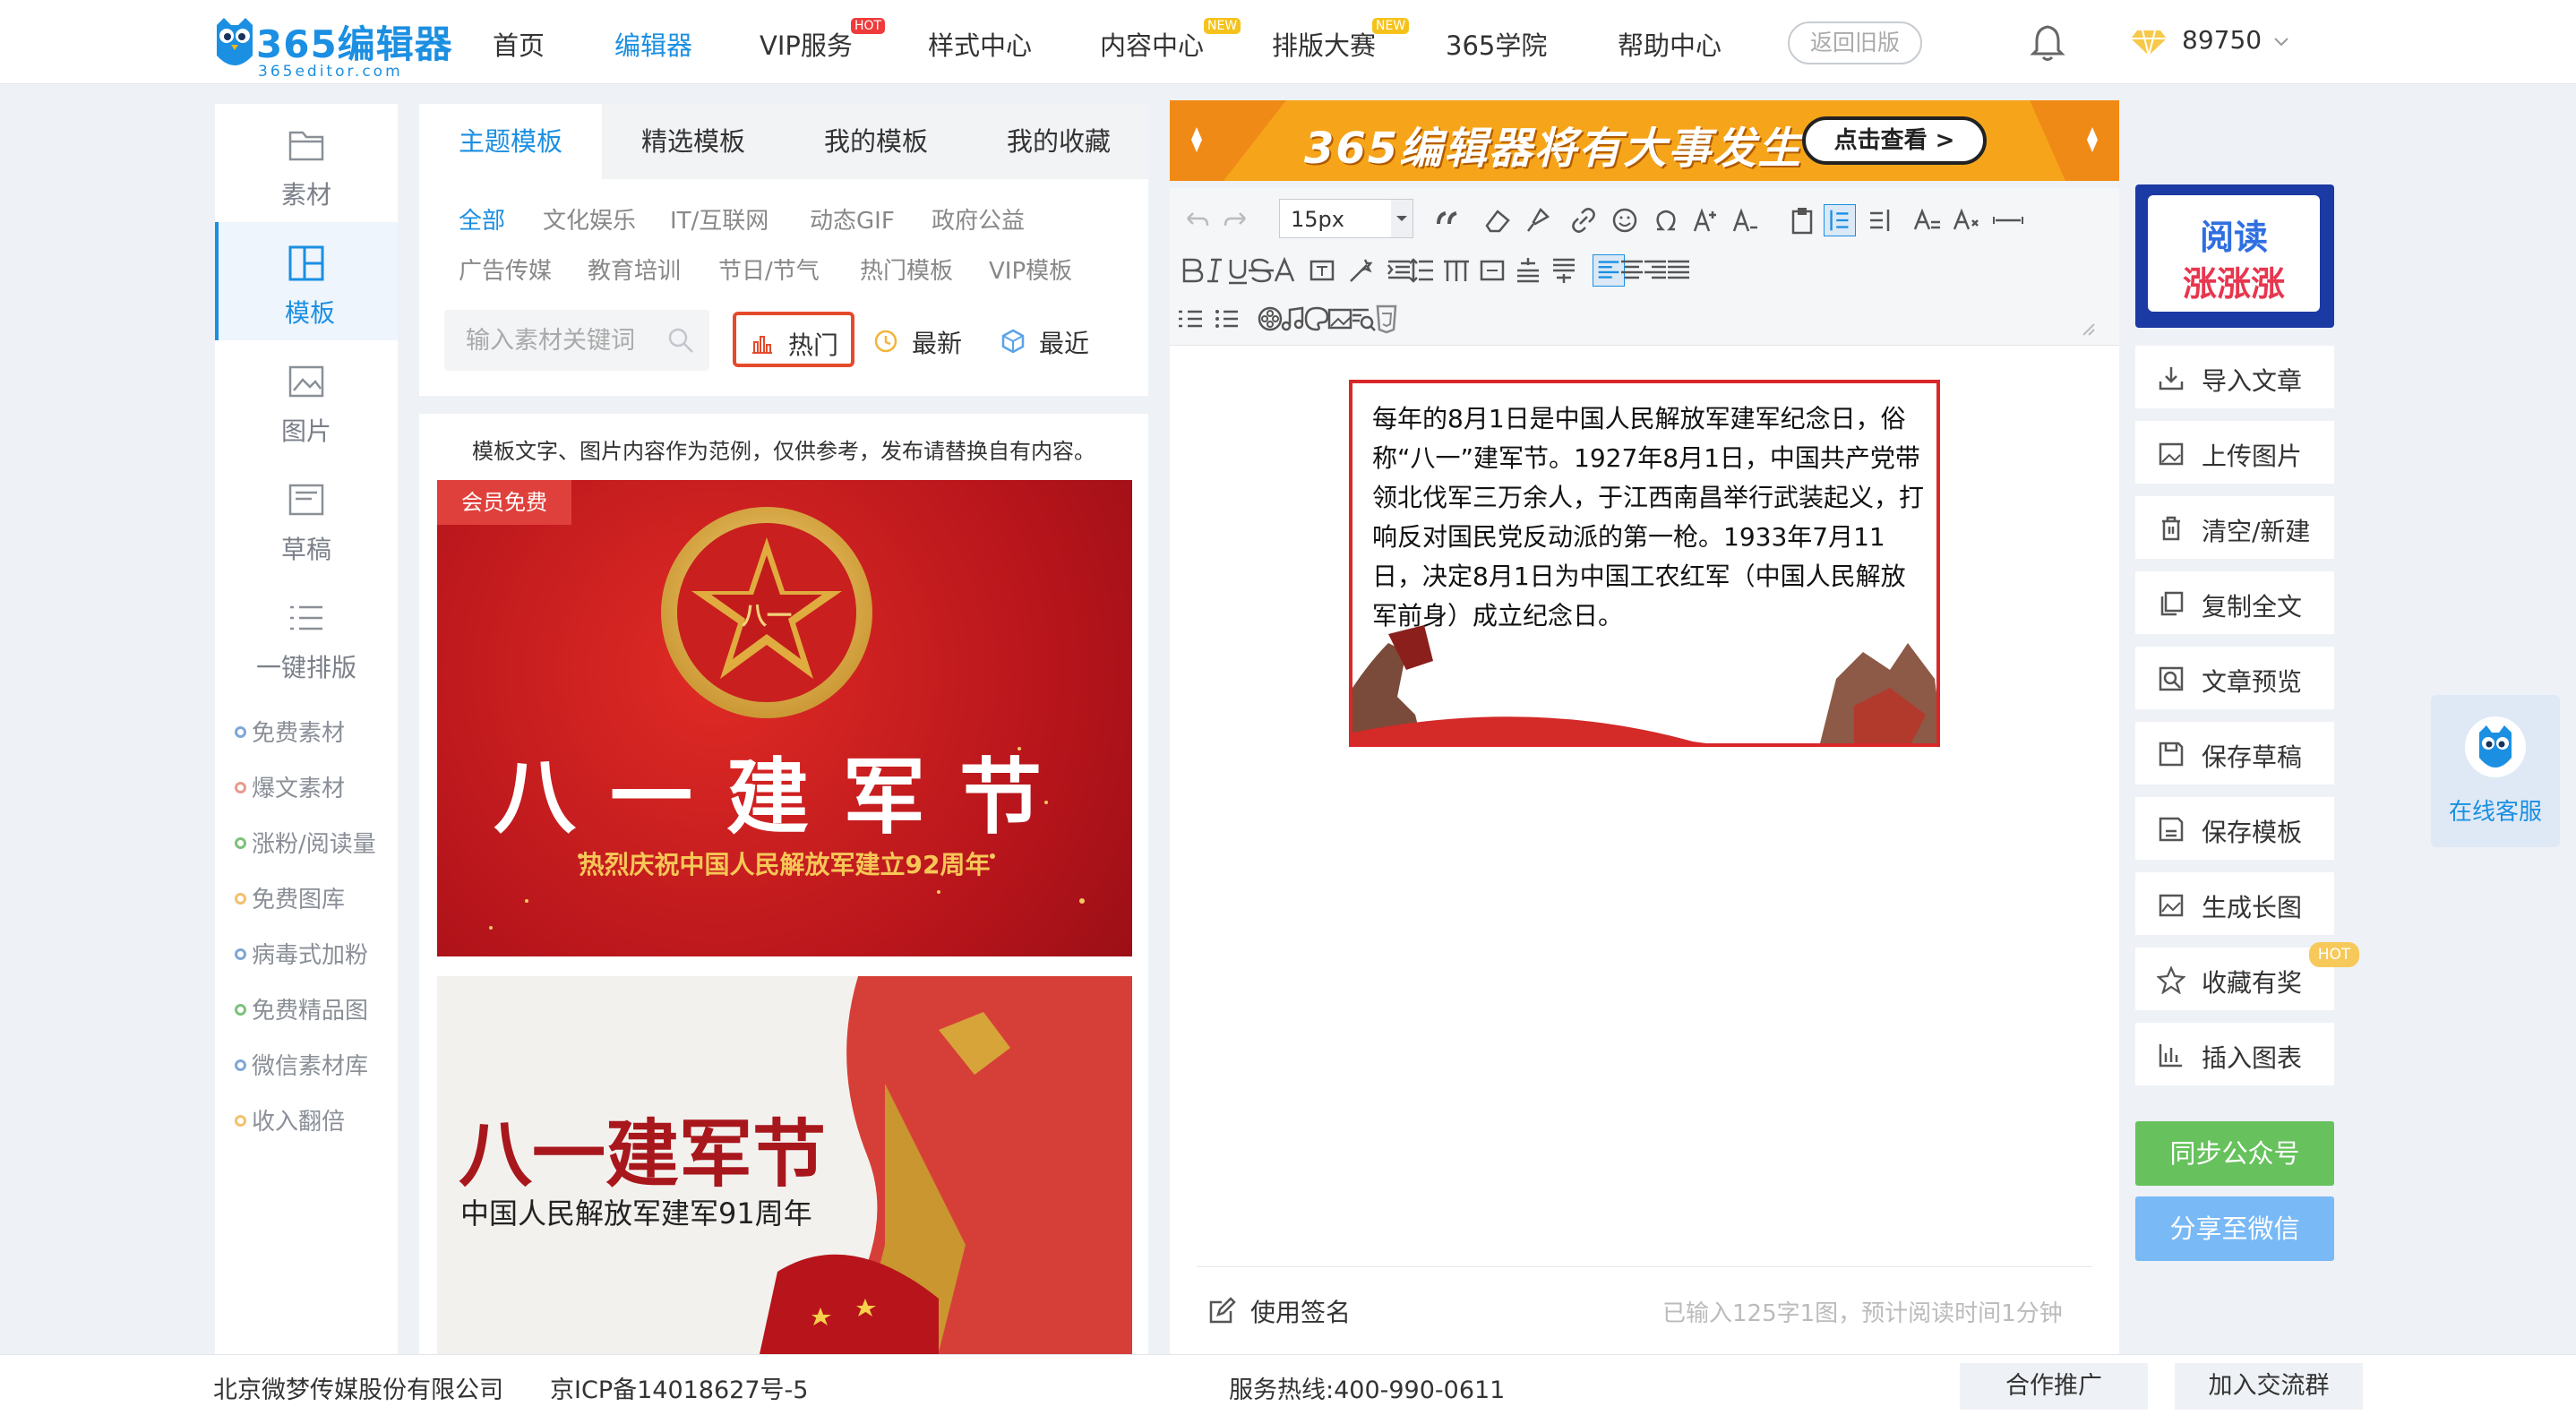 This screenshot has width=2576, height=1415. I want to click on category-government: 政府公益, so click(978, 219).